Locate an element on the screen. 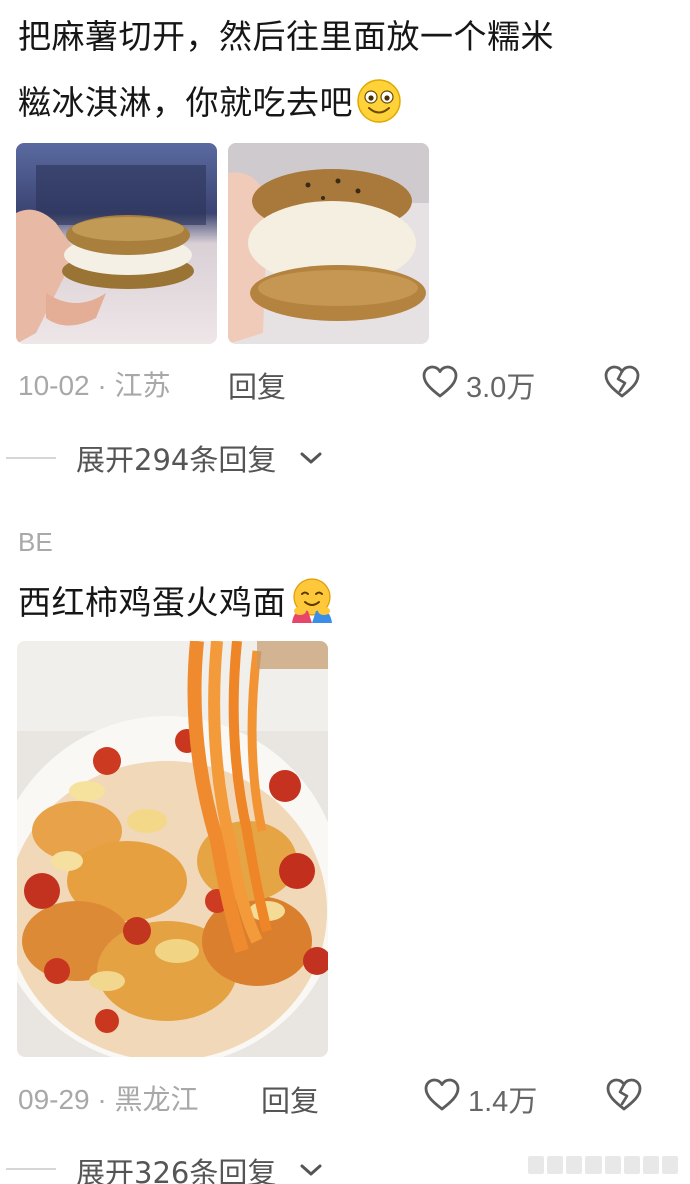 The width and height of the screenshot is (690, 1184). comment-2-reply-button: 回复 is located at coordinates (290, 1099).